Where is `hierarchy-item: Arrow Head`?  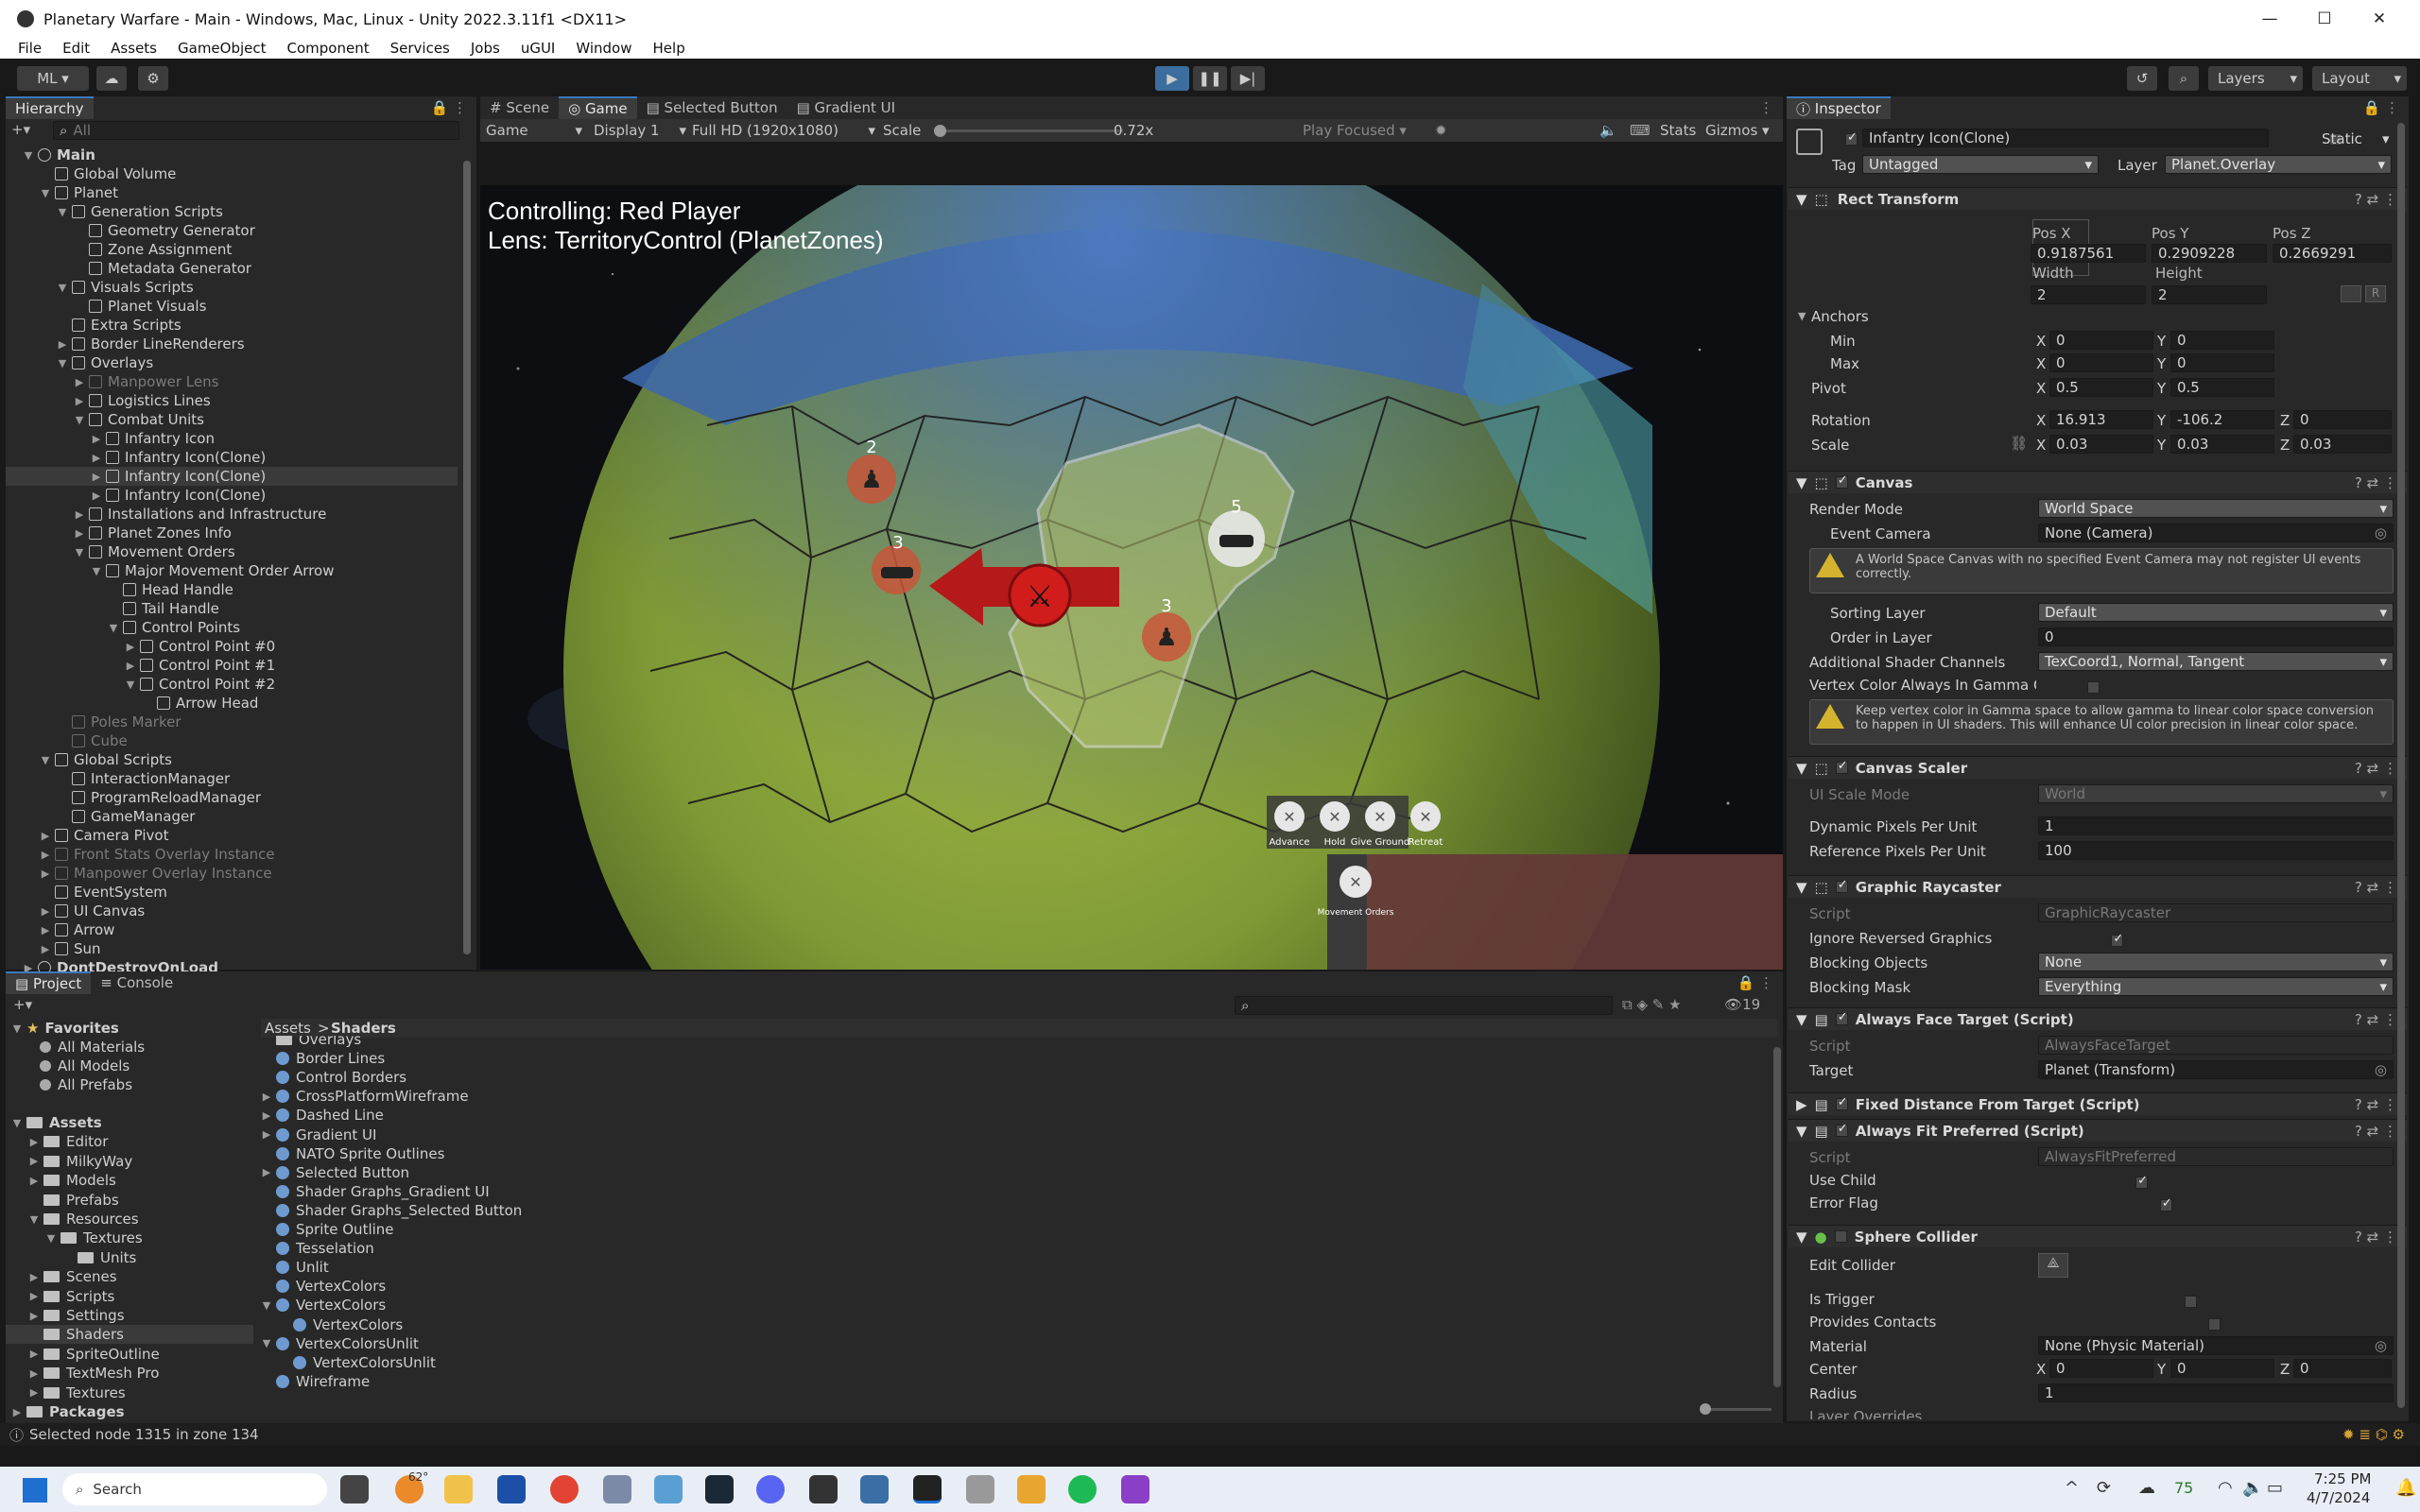 hierarchy-item: Arrow Head is located at coordinates (232, 703).